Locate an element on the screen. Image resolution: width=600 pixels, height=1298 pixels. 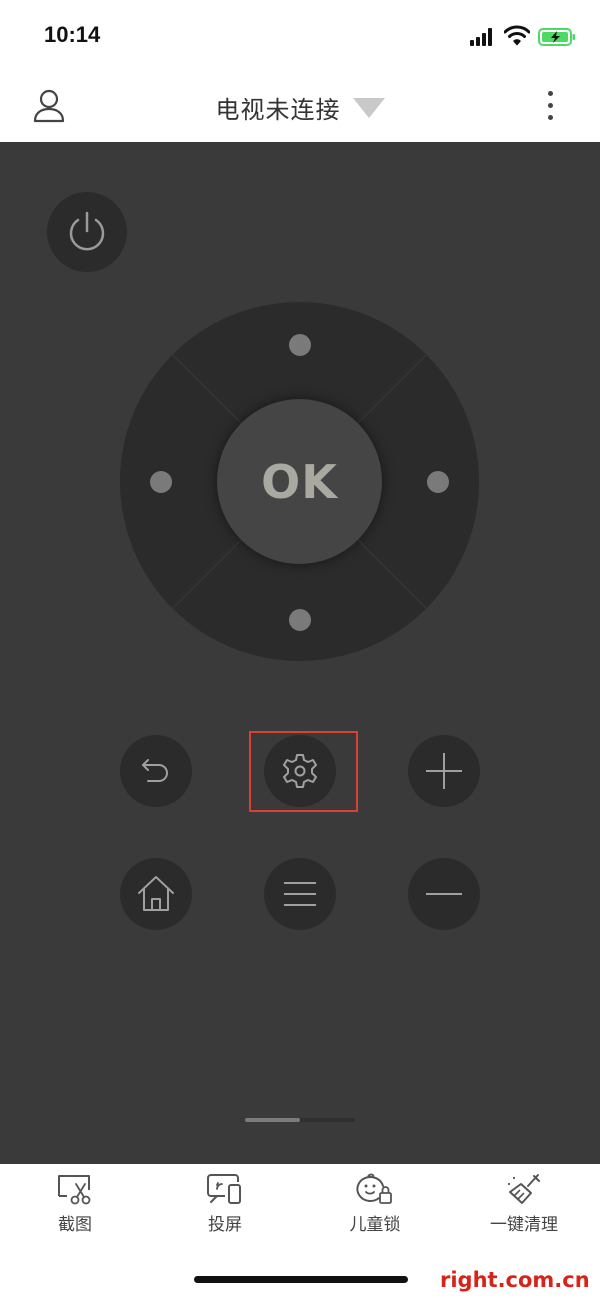
device-selector-button: 电视未连接 is located at coordinates (300, 107).